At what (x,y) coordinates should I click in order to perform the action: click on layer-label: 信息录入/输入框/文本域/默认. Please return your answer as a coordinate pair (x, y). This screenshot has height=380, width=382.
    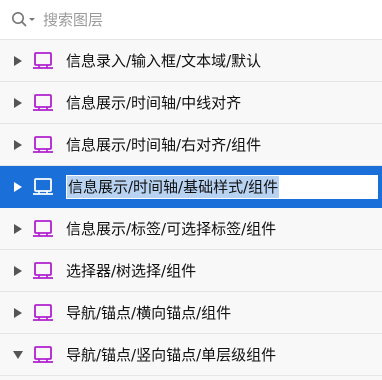
    Looking at the image, I should click on (164, 61).